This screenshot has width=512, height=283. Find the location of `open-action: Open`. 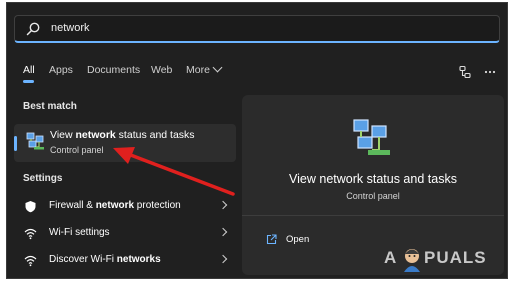

open-action: Open is located at coordinates (297, 239).